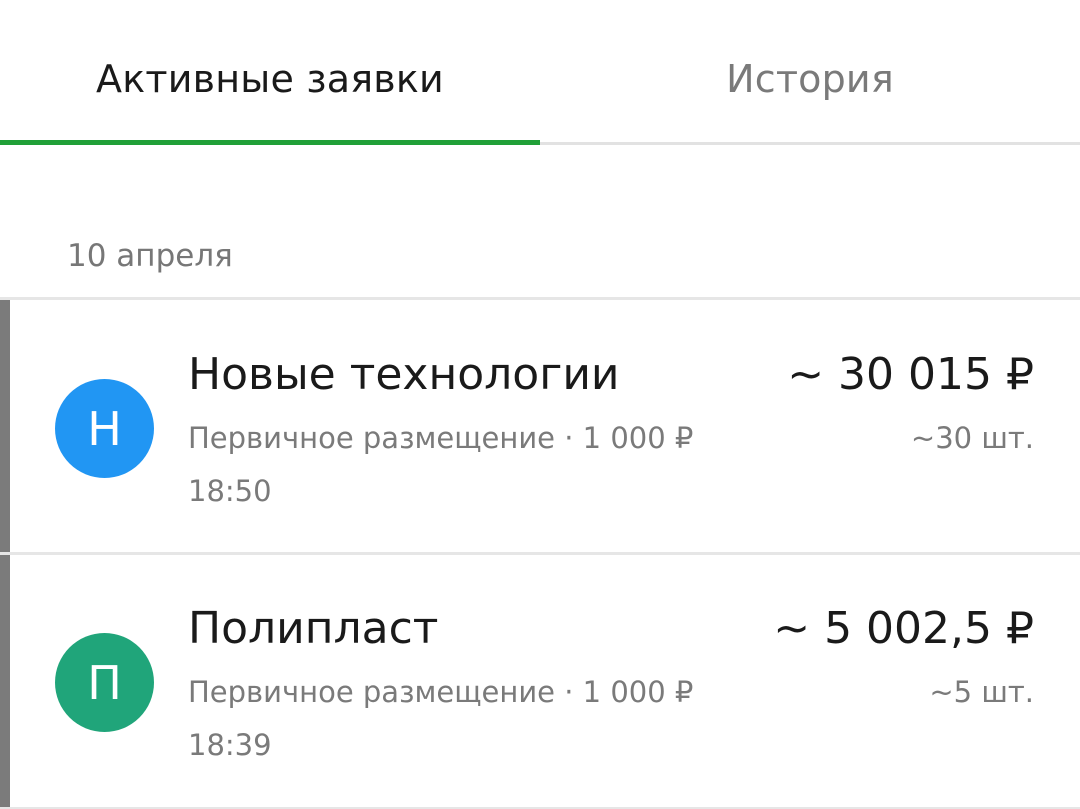  Describe the element at coordinates (972, 438) in the screenshot. I see `order-quantity: ~30 шт.` at that location.